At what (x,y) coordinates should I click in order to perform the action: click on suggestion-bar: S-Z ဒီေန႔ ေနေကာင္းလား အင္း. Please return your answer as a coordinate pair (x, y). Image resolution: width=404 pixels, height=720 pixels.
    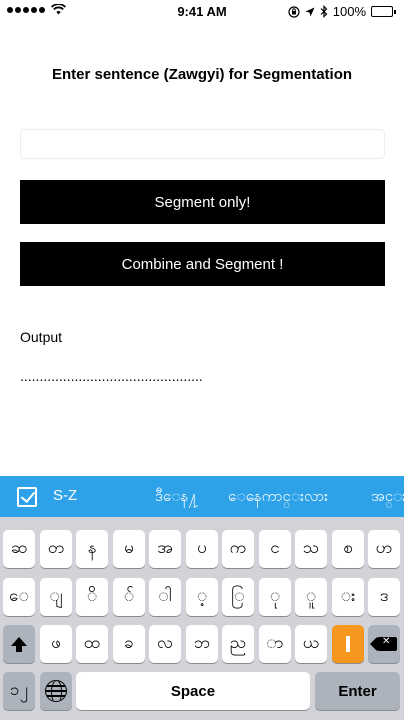
    Looking at the image, I should click on (202, 496).